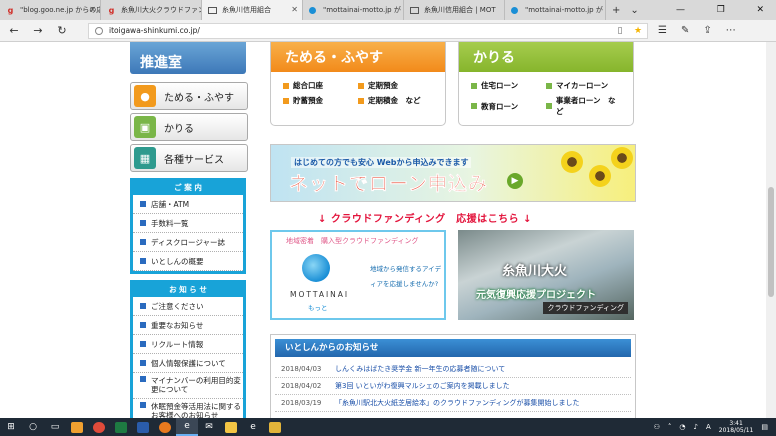  What do you see at coordinates (764, 427) in the screenshot?
I see `notification-icon: ▤` at bounding box center [764, 427].